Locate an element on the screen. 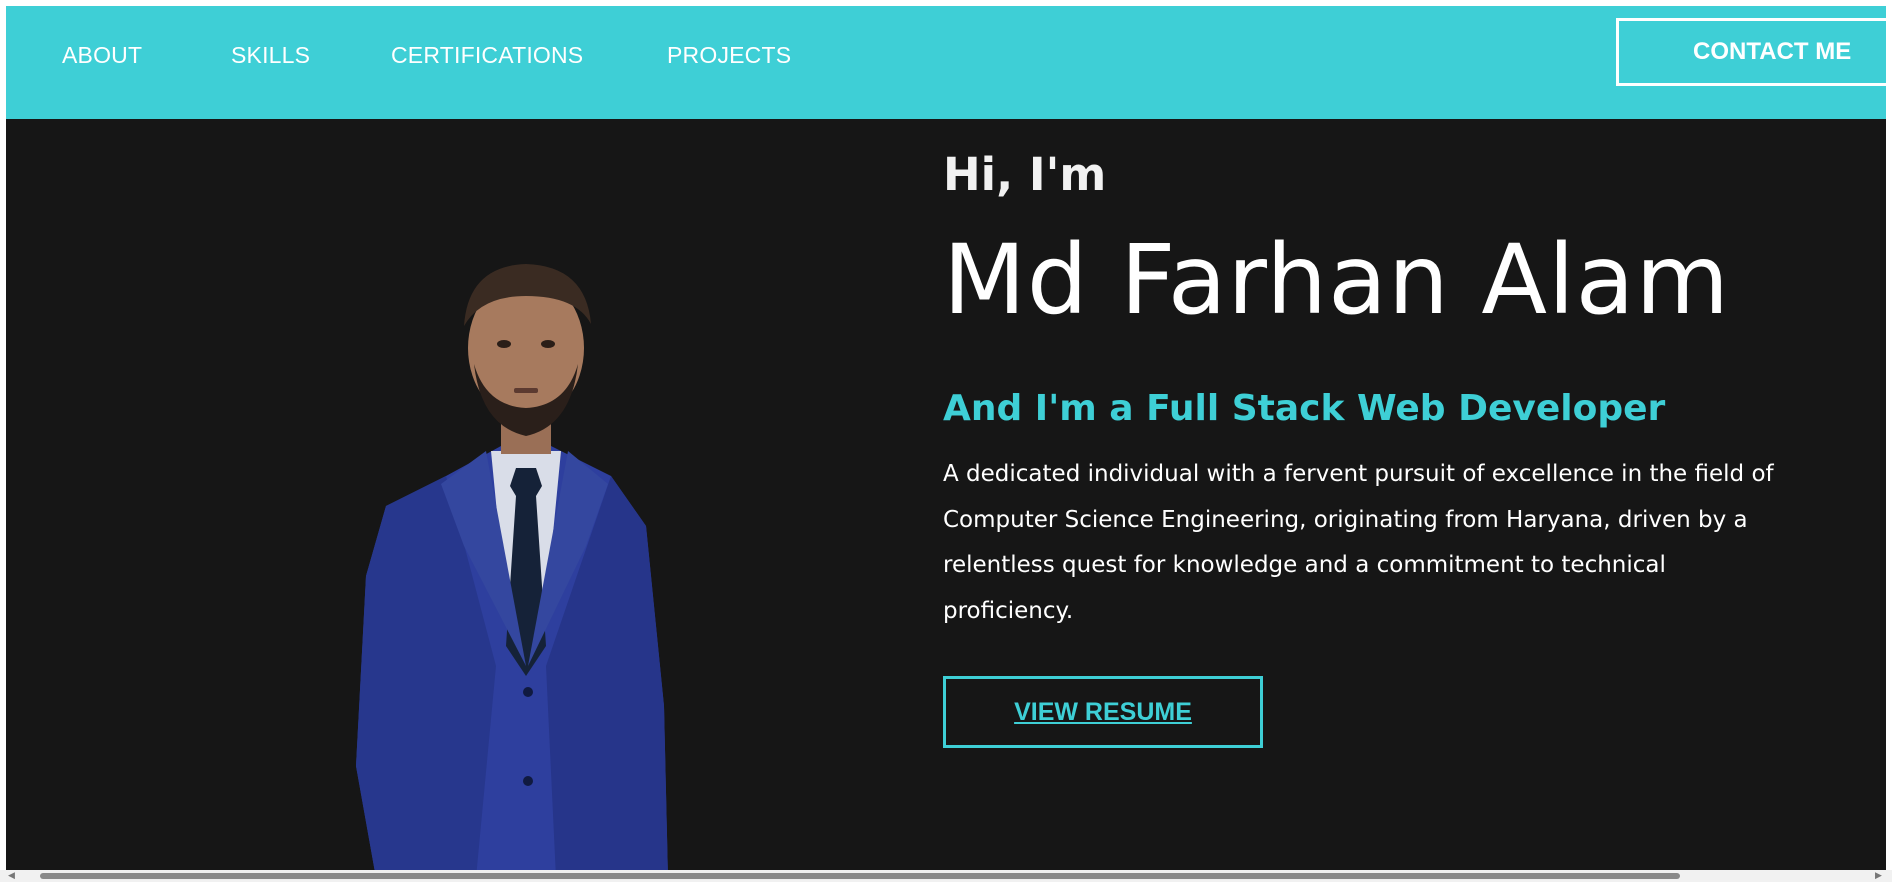 The image size is (1892, 882). nav-link-about: ABOUT is located at coordinates (102, 55).